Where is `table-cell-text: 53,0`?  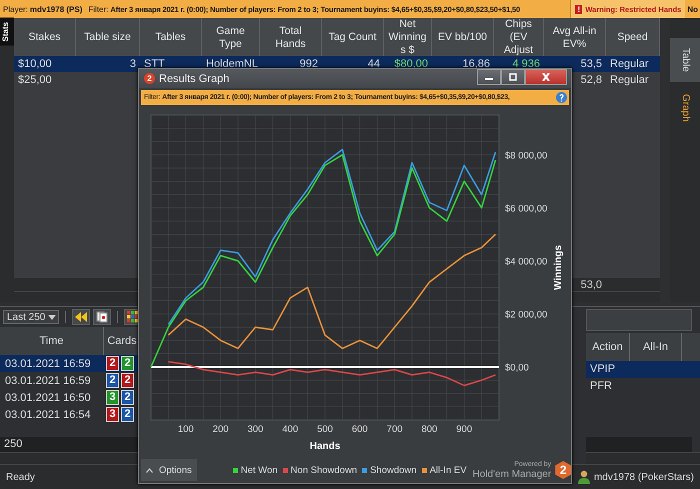
table-cell-text: 53,0 is located at coordinates (591, 284).